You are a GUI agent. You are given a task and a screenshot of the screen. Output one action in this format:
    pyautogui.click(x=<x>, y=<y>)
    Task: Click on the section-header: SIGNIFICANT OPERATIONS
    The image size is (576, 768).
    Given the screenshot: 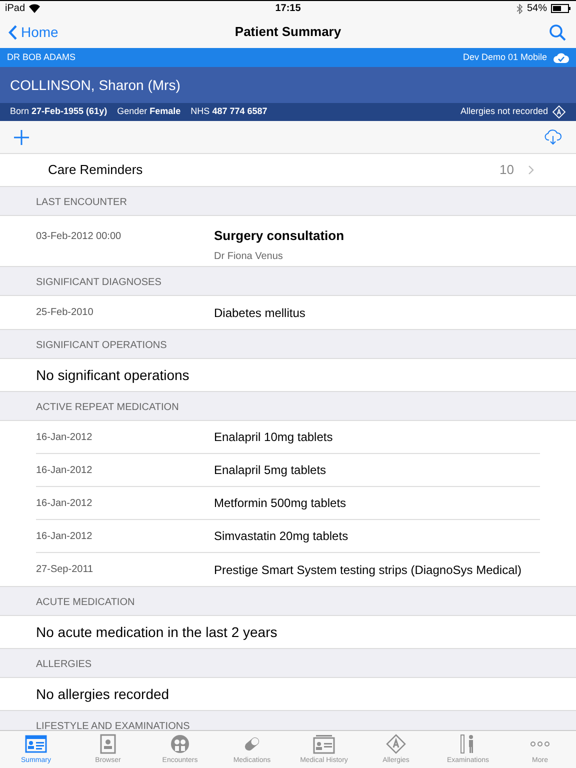 What is the action you would take?
    pyautogui.click(x=101, y=346)
    